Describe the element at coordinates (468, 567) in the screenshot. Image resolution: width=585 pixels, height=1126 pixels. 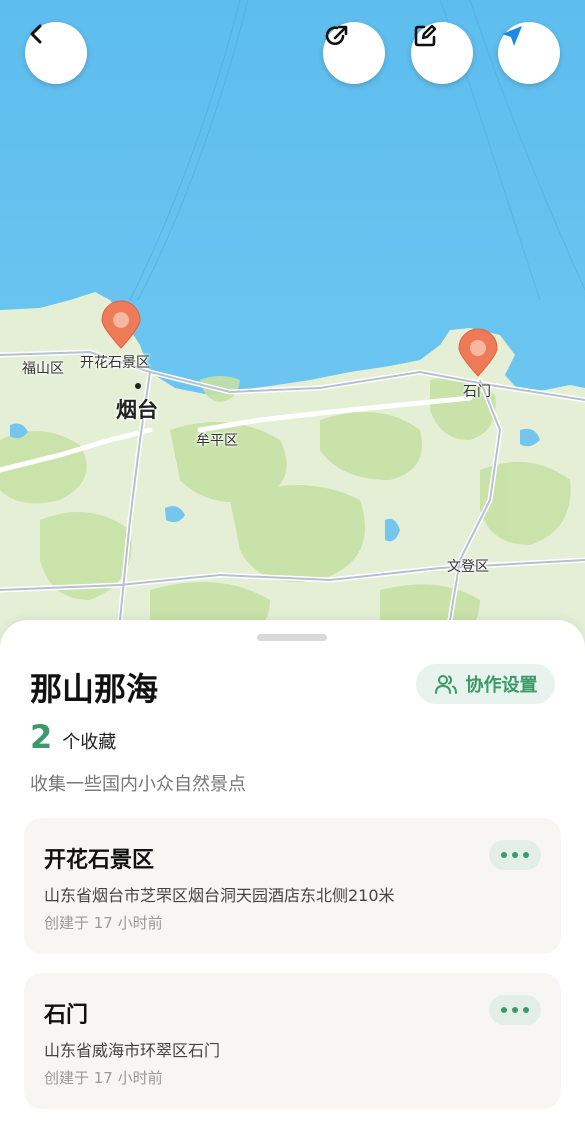
I see `map-label-wendeng: 文登区` at that location.